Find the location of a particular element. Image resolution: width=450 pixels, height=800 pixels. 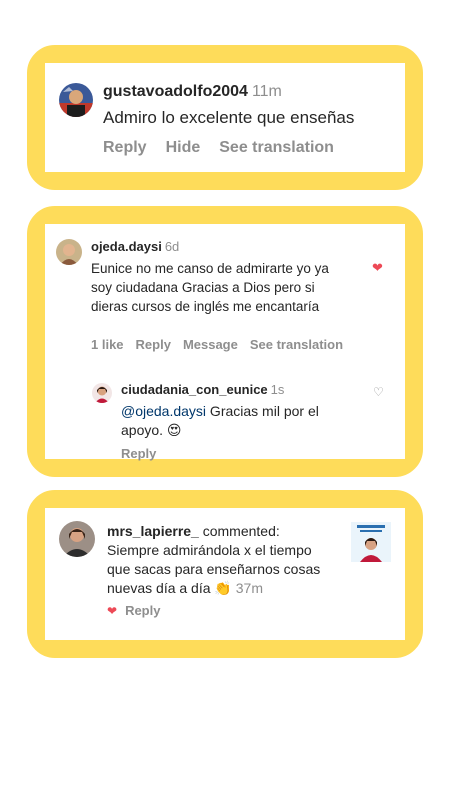

comment-actions: Reply Hide See translation is located at coordinates (228, 148).